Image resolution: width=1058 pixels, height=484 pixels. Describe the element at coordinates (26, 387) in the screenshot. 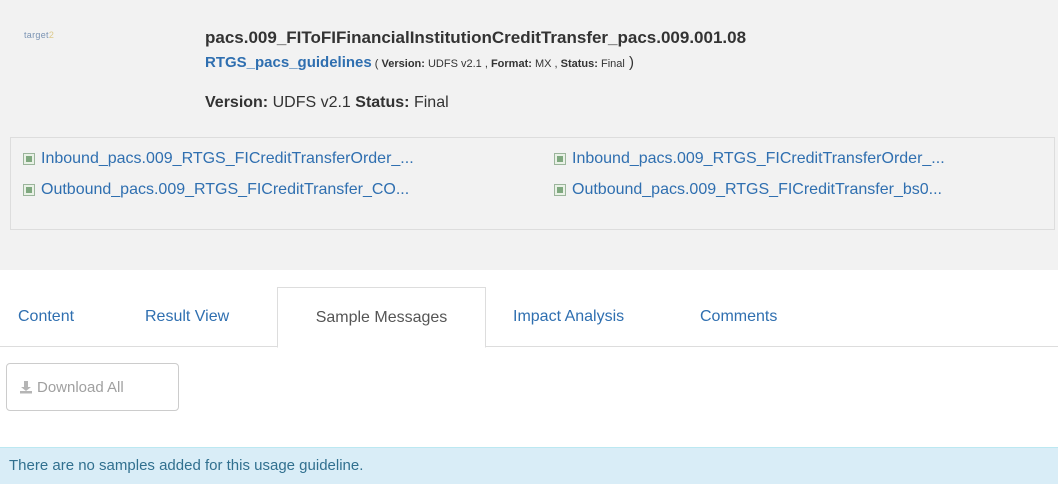

I see `download-icon` at that location.